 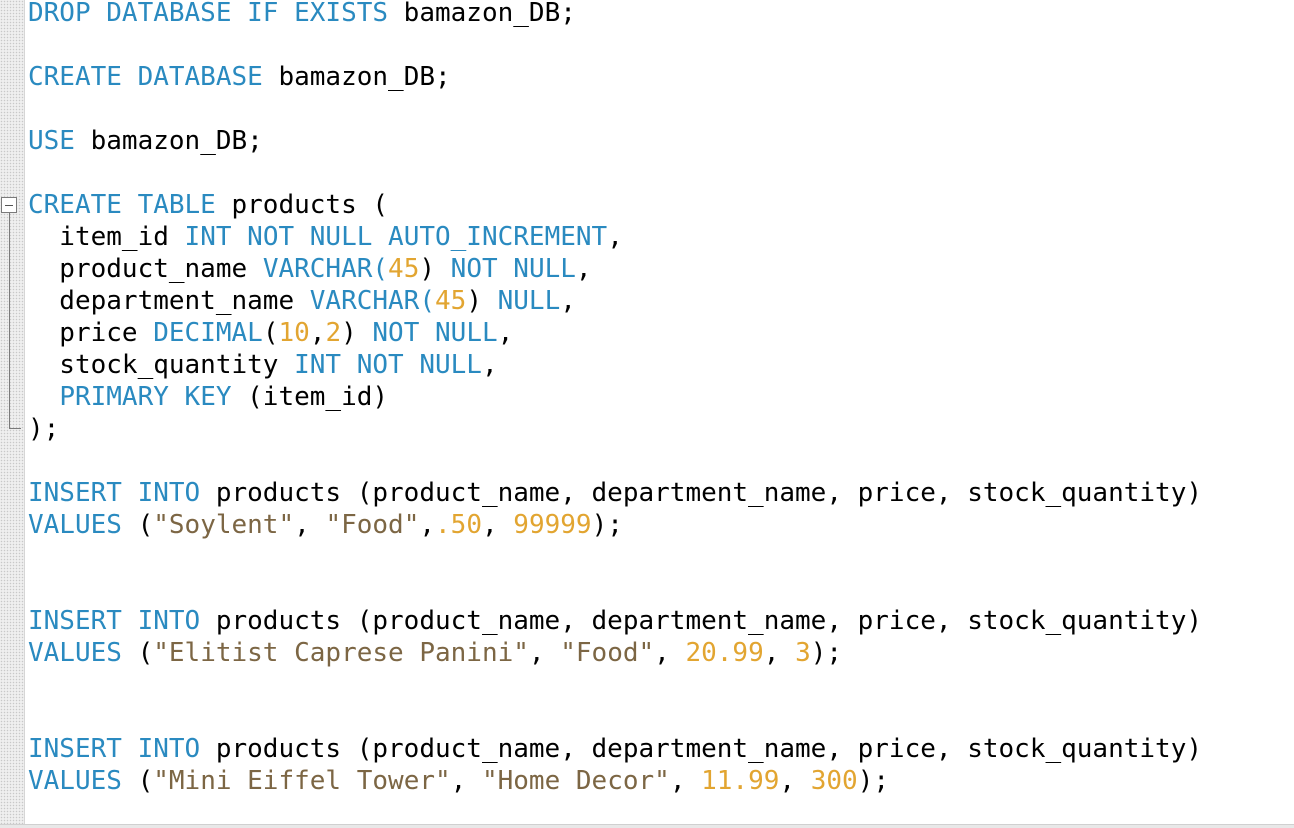 I want to click on code-token: CREATE TABLE, so click(x=122, y=205).